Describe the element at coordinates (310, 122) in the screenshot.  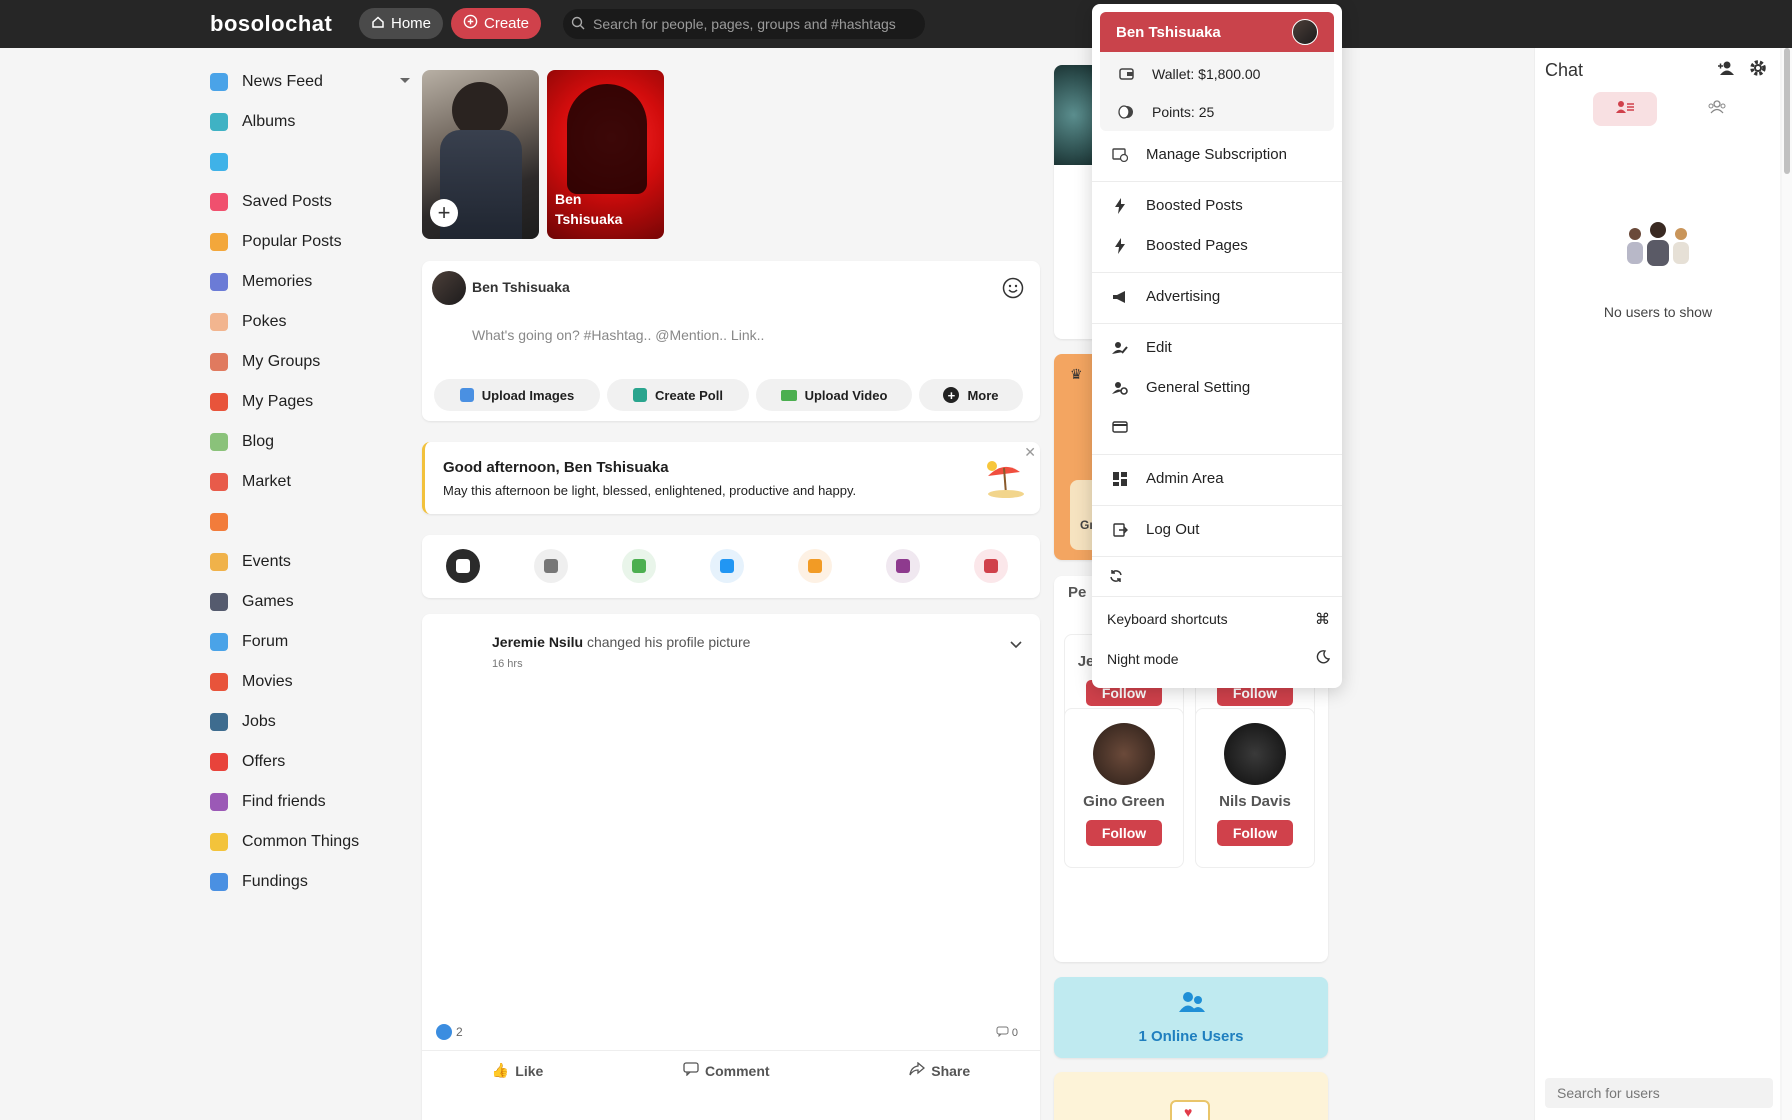
I see `sidebar-item-albums: Albums` at that location.